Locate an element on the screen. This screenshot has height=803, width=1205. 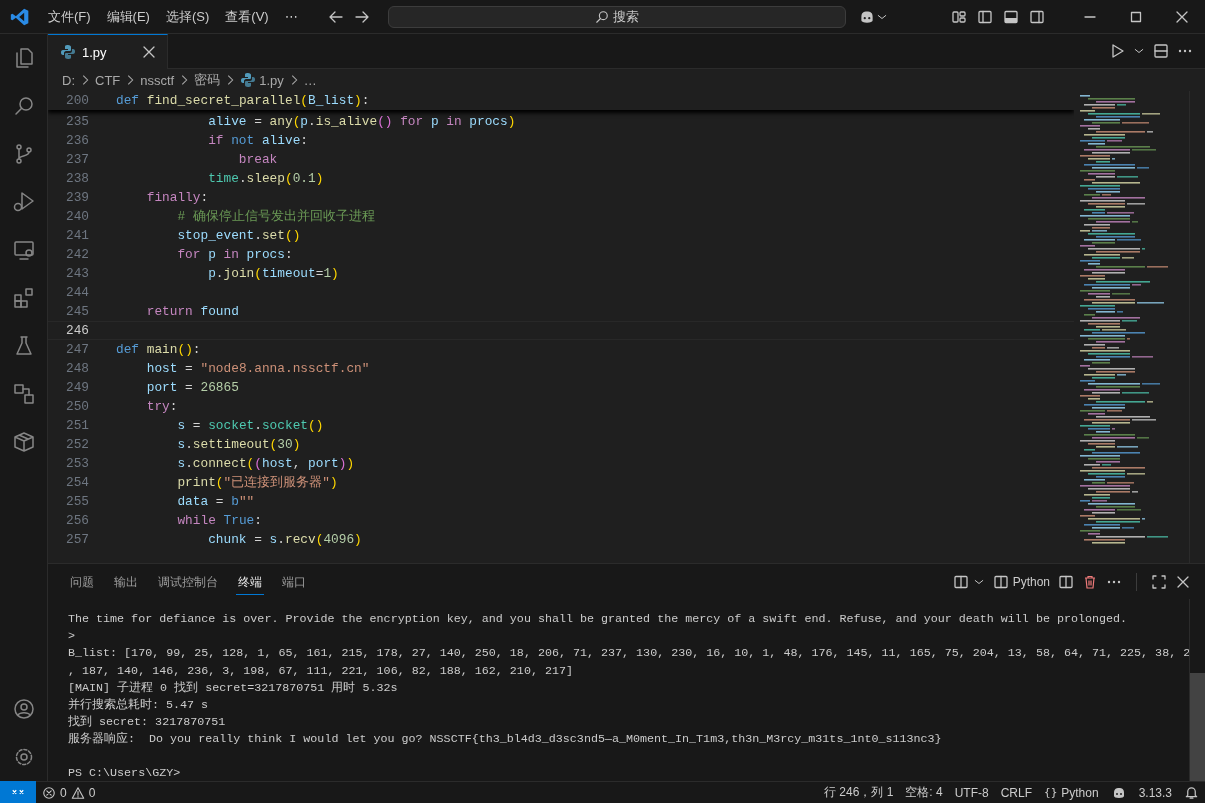
breadcrumb-item: 密码 is located at coordinates (207, 80).